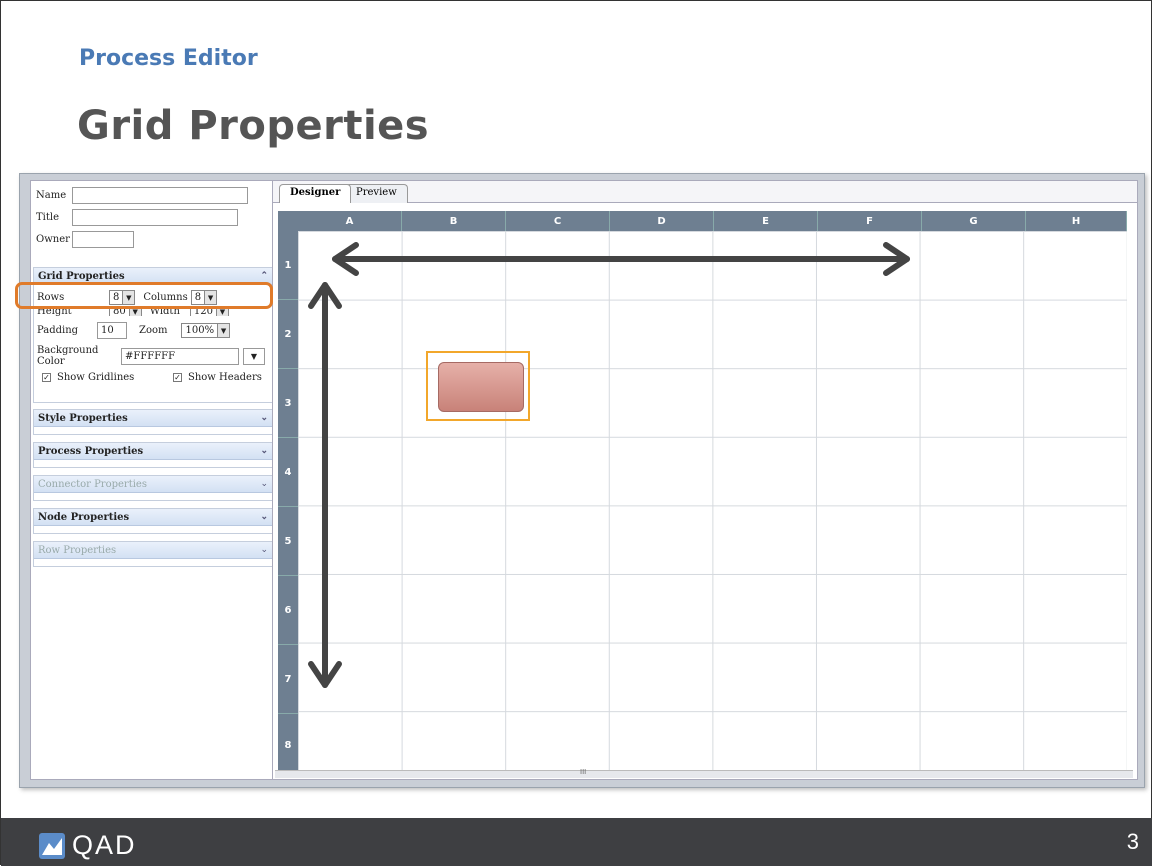  I want to click on node-properties-section: Node Properties ⌄, so click(153, 521).